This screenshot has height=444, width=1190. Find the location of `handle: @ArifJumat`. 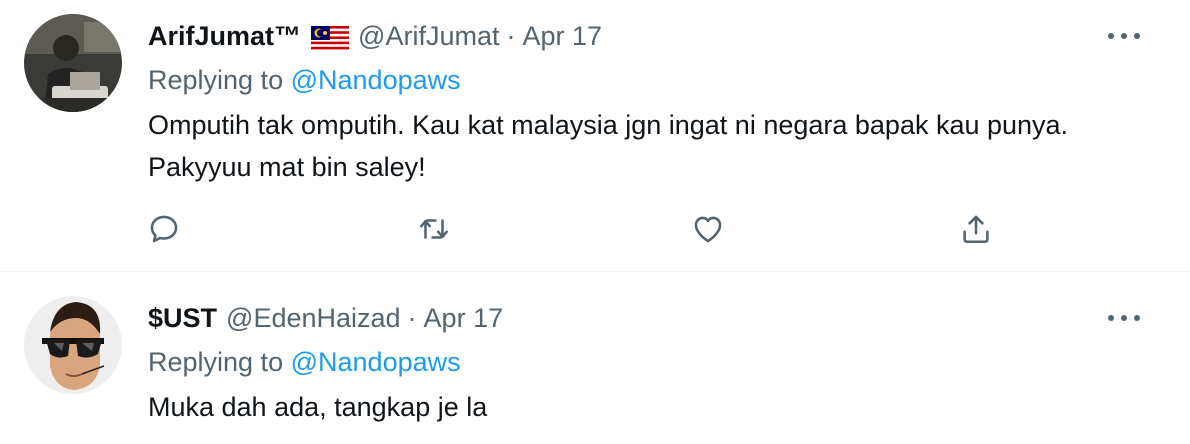

handle: @ArifJumat is located at coordinates (428, 36).